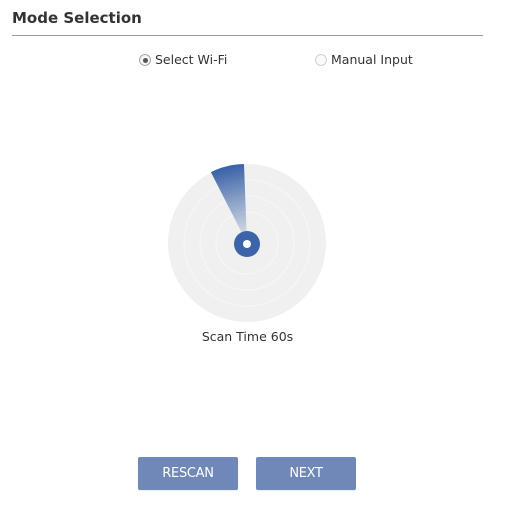  I want to click on manual-input-label: Manual Input, so click(372, 59).